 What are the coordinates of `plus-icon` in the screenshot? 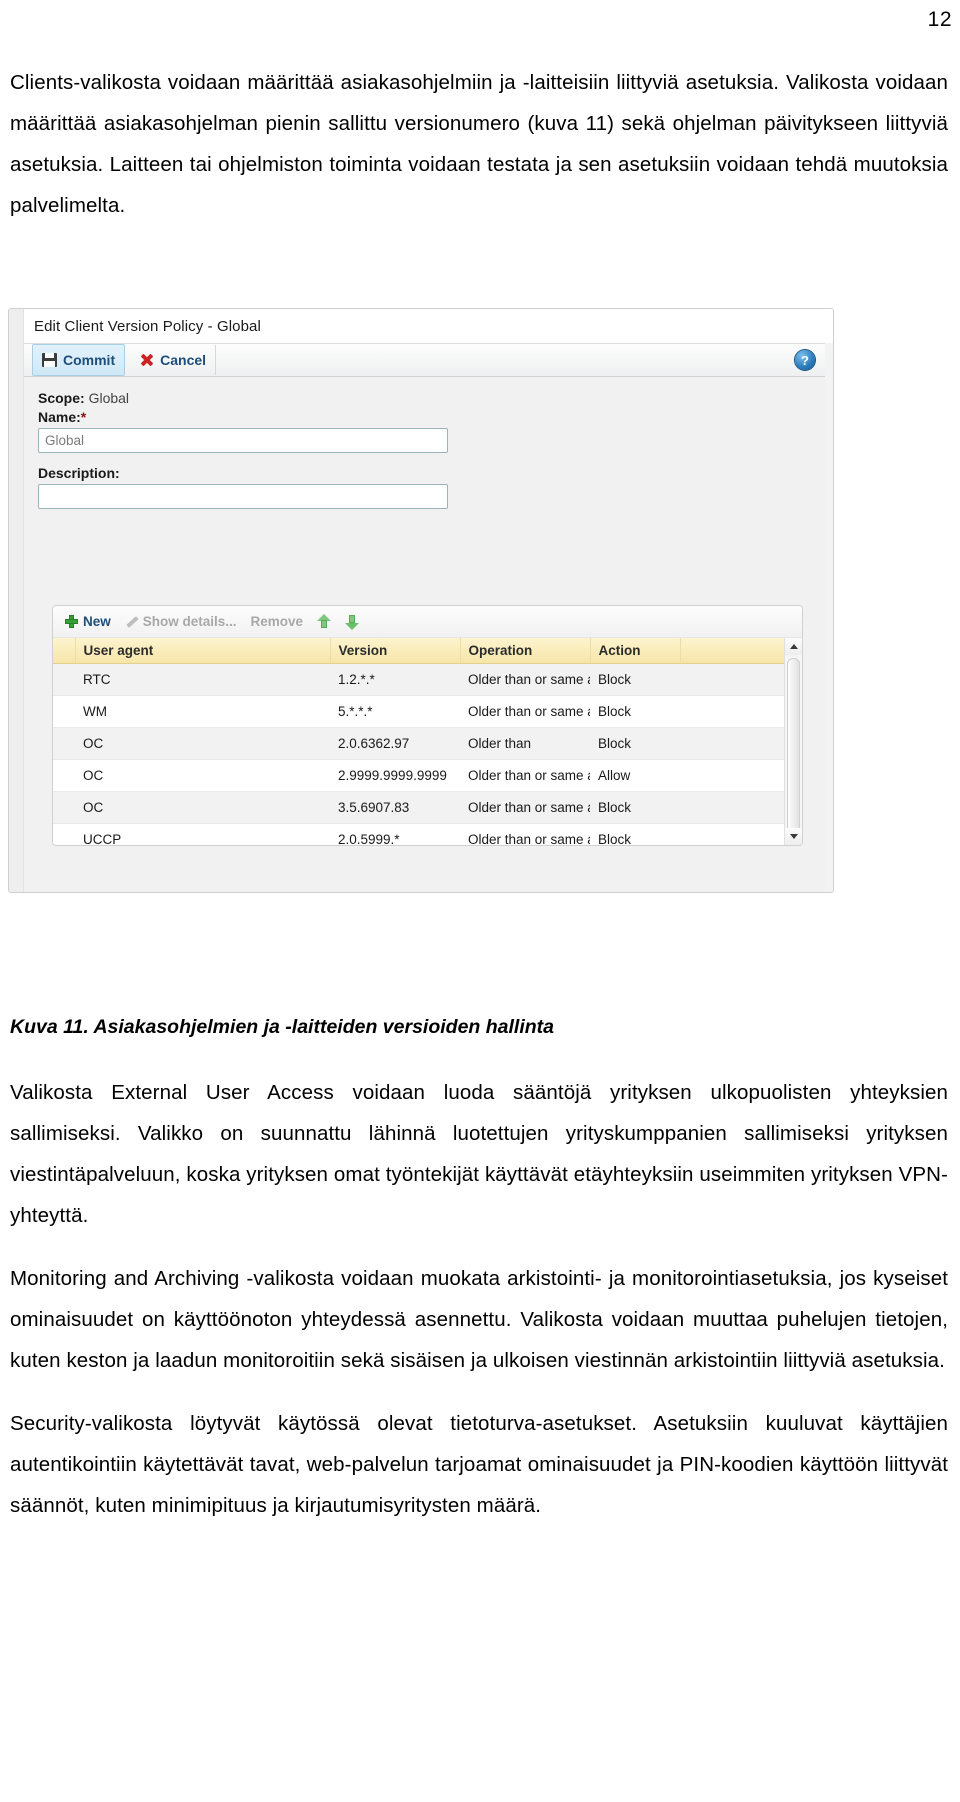 It's located at (71, 621).